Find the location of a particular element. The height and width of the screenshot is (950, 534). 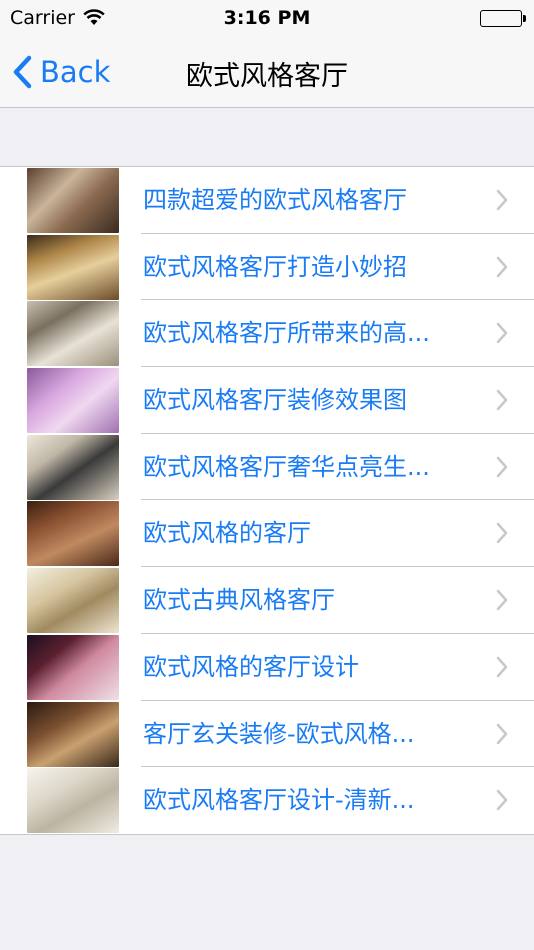

list-item-title: 欧式风格的客厅 is located at coordinates (227, 533).